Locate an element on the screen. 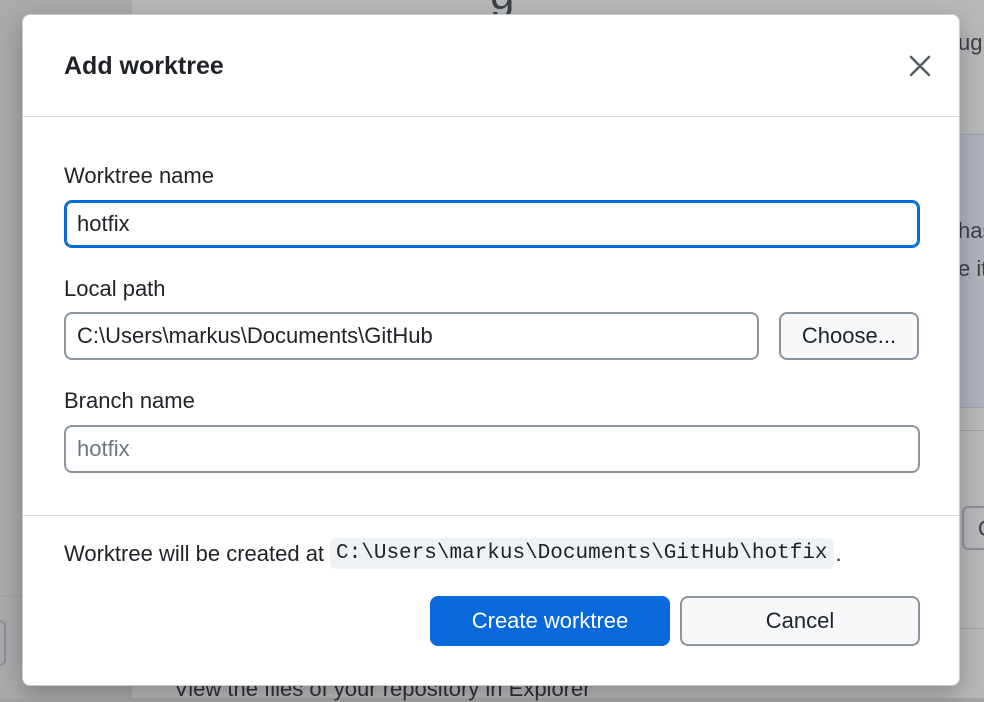 This screenshot has width=984, height=702. background-text-fragment: has is located at coordinates (971, 230).